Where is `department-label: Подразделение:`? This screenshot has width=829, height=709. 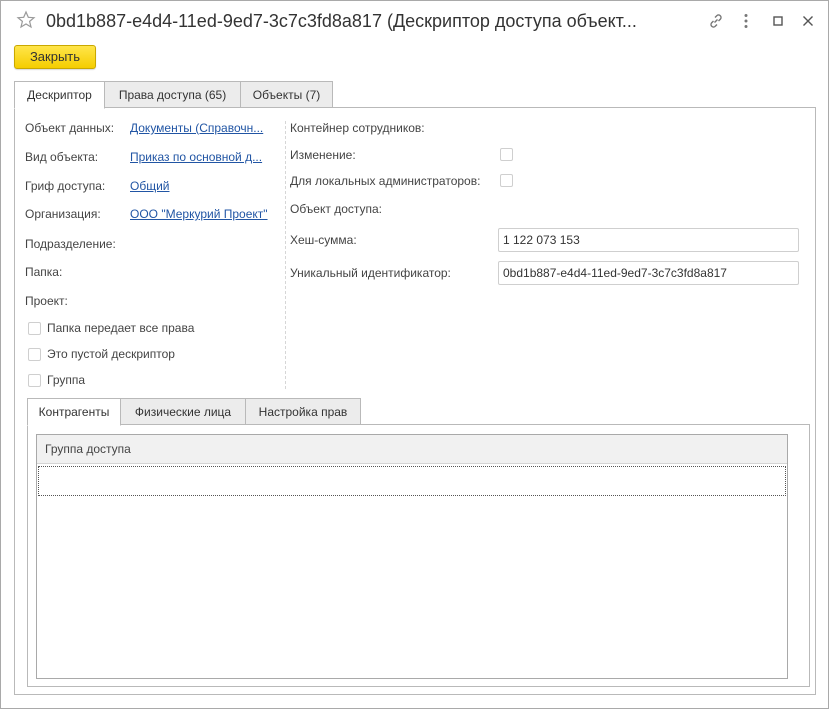
department-label: Подразделение: is located at coordinates (70, 244).